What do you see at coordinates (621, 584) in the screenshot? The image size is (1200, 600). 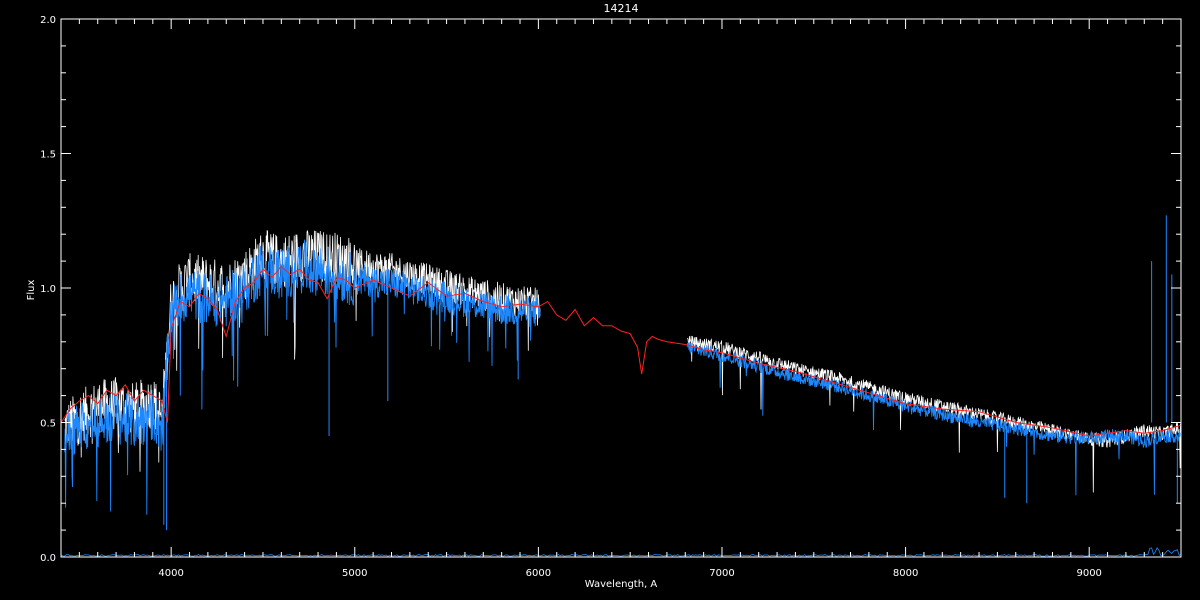 I see `x-axis-label: Wavelength, A` at bounding box center [621, 584].